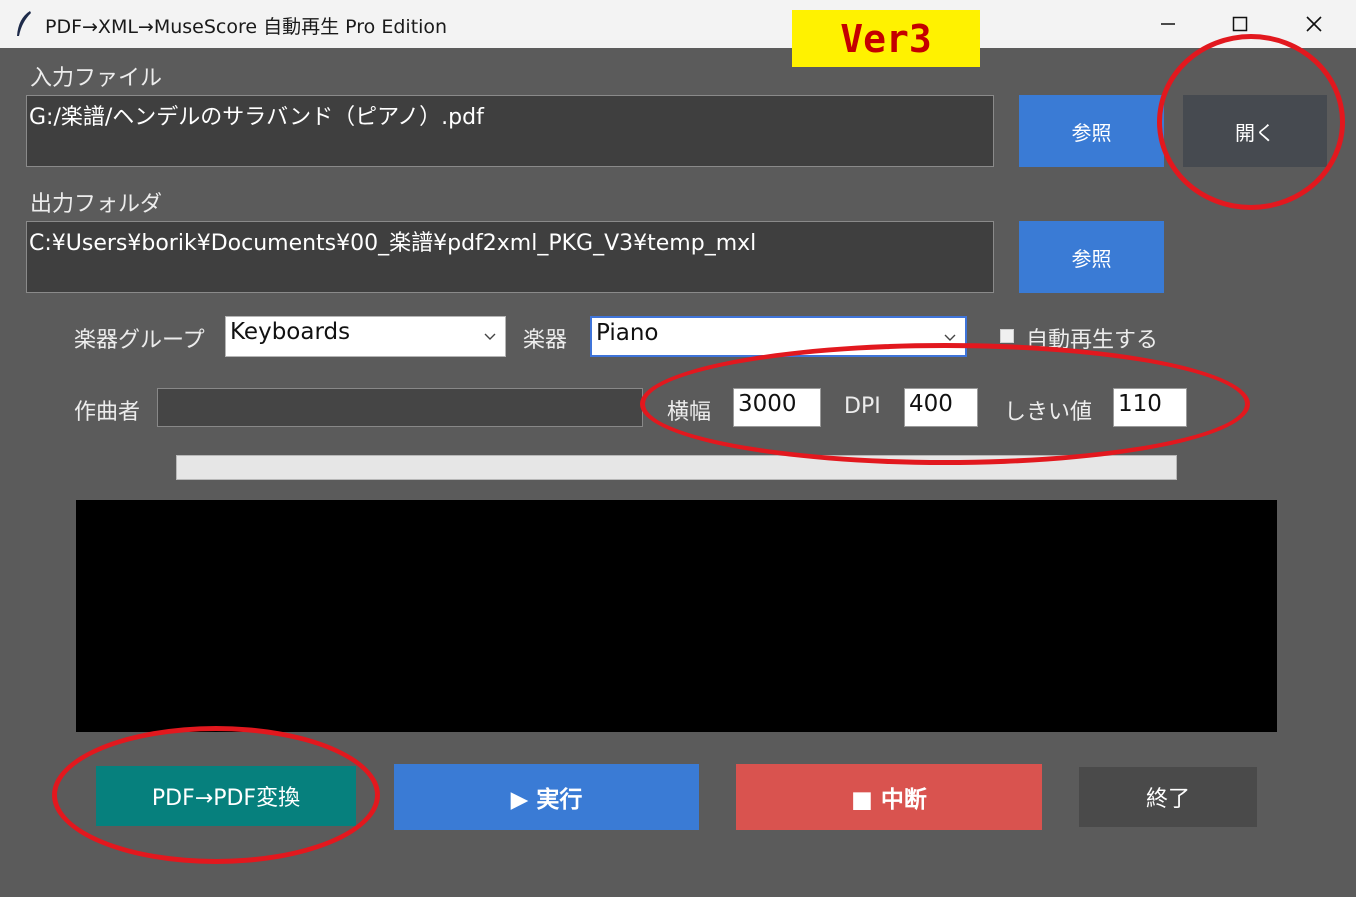 The image size is (1356, 897). What do you see at coordinates (24, 24) in the screenshot?
I see `feather-icon` at bounding box center [24, 24].